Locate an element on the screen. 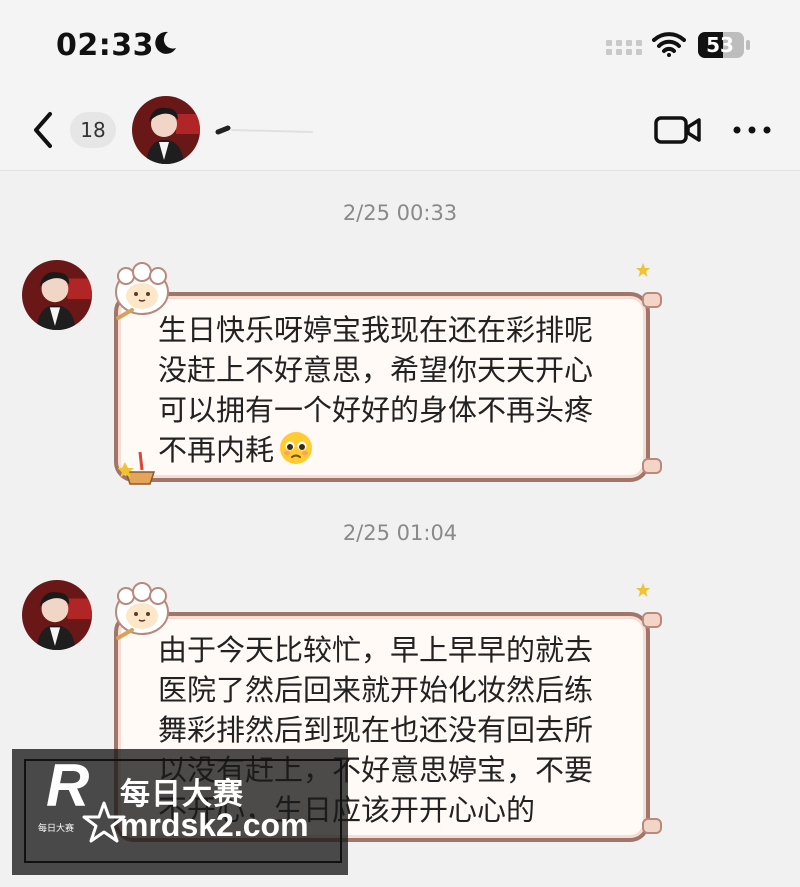 The height and width of the screenshot is (887, 800). status-bar: 02:33 53 is located at coordinates (400, 46).